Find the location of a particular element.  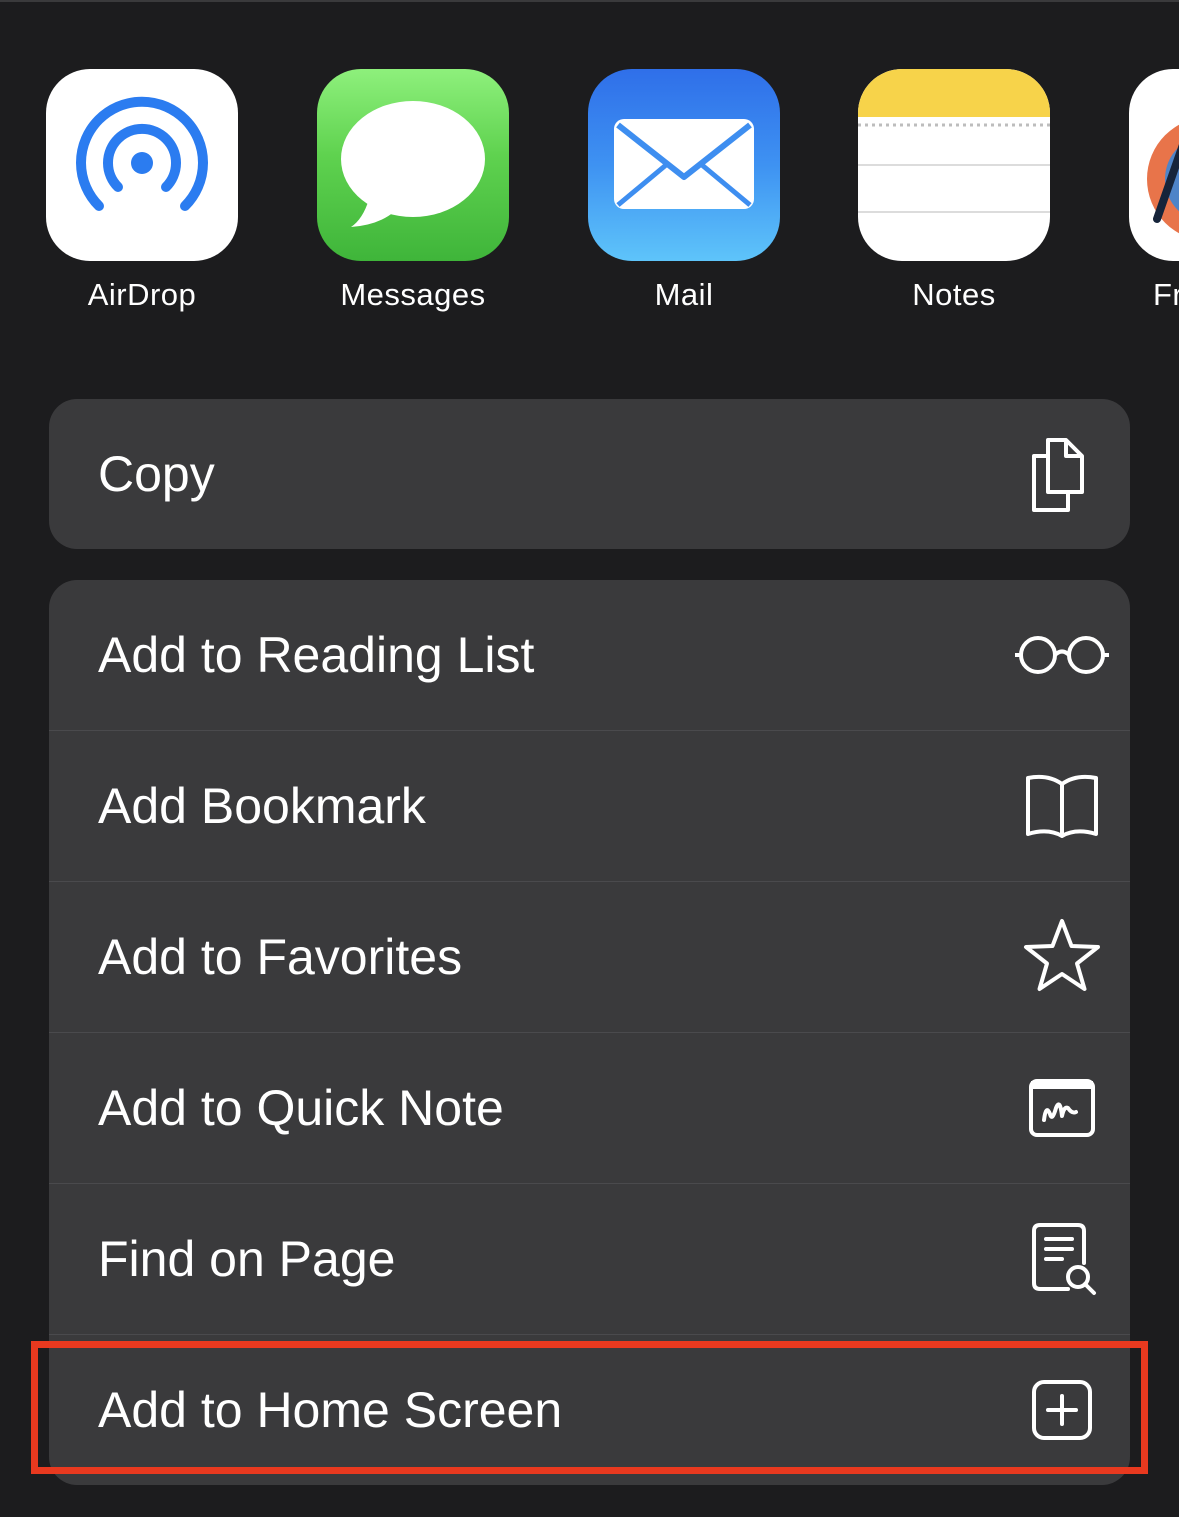

copy-group: Copy is located at coordinates (589, 474).